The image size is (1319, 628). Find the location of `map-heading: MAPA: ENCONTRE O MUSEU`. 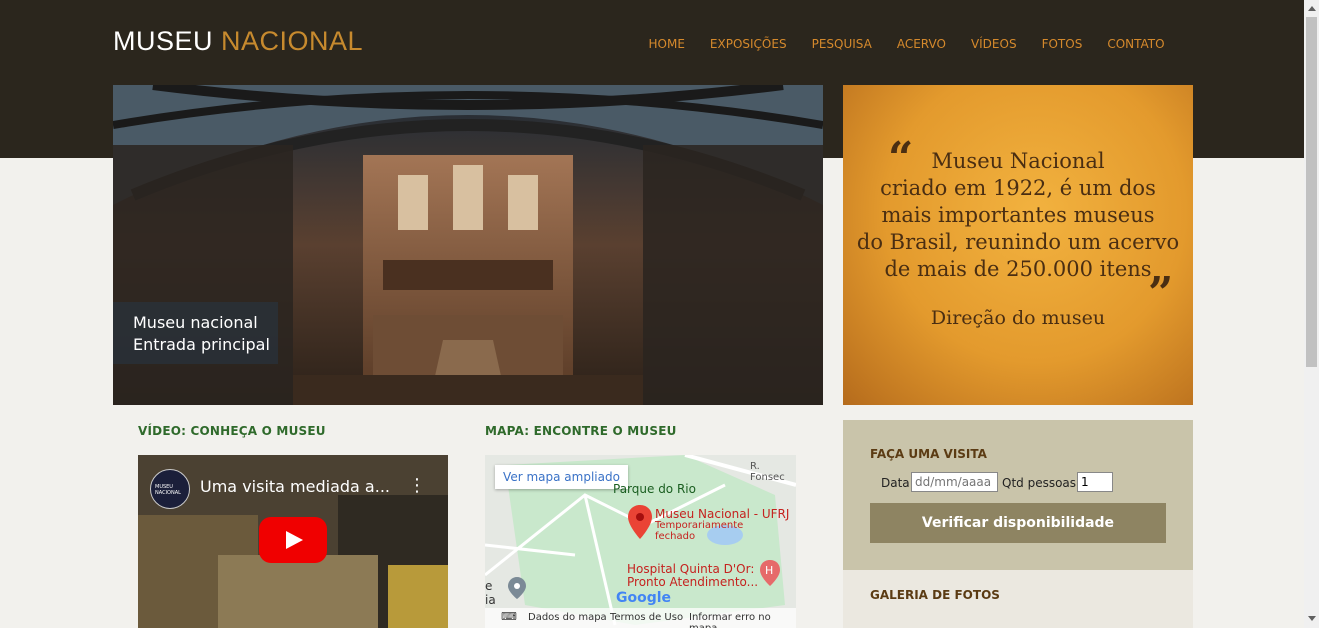

map-heading: MAPA: ENCONTRE O MUSEU is located at coordinates (581, 431).